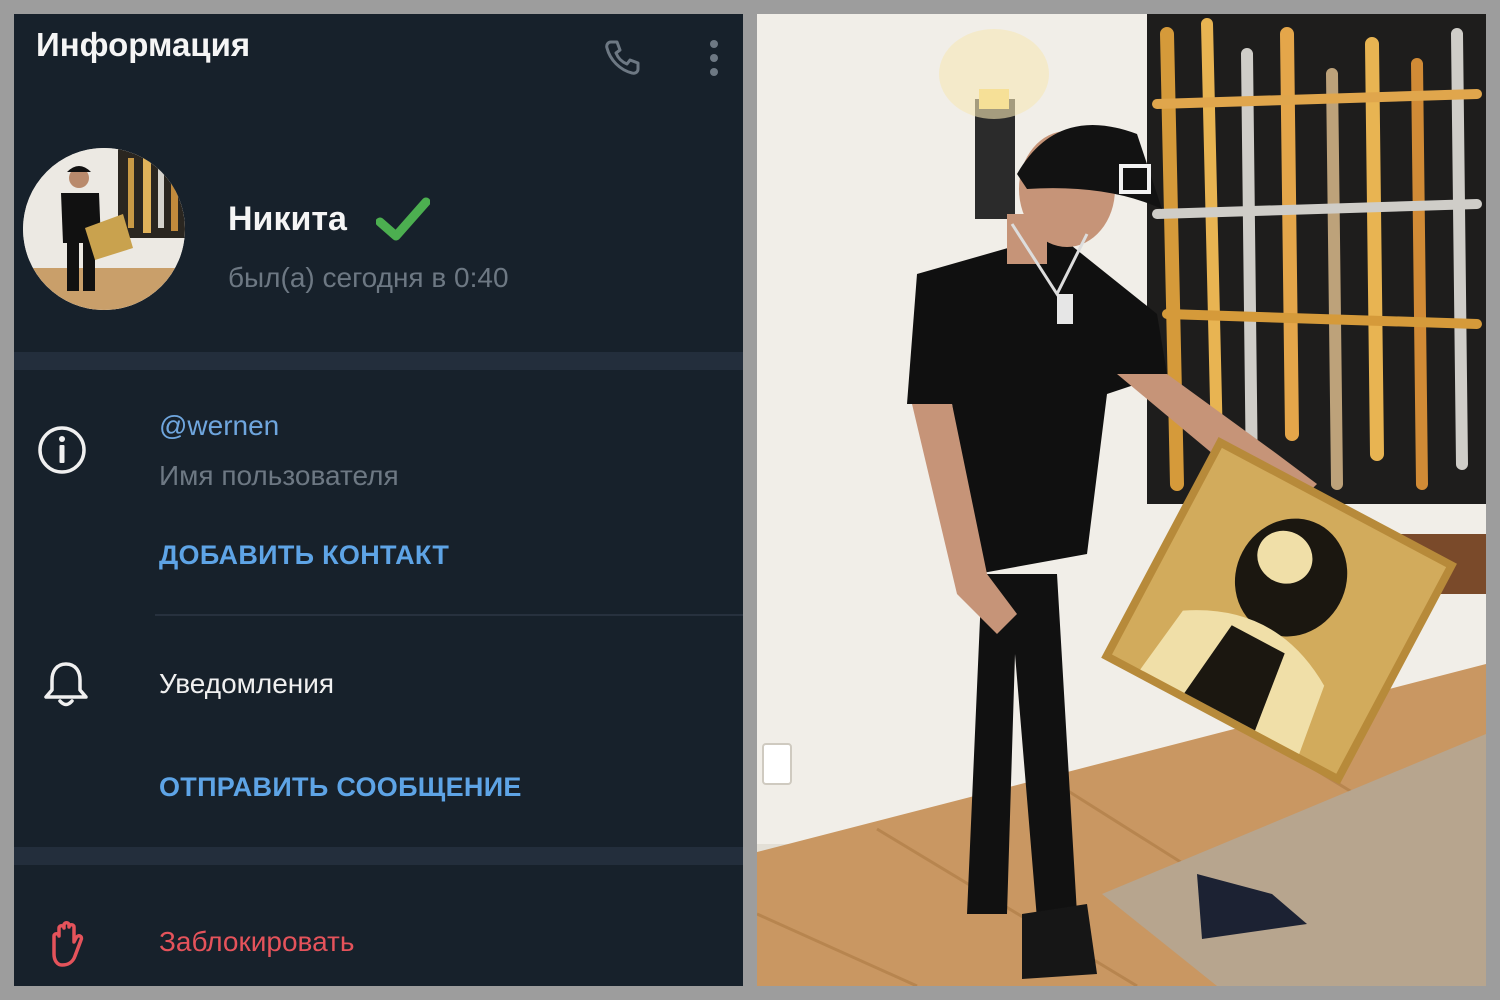  What do you see at coordinates (340, 787) in the screenshot?
I see `send-message-button: ОТПРАВИТЬ СООБЩЕНИЕ` at bounding box center [340, 787].